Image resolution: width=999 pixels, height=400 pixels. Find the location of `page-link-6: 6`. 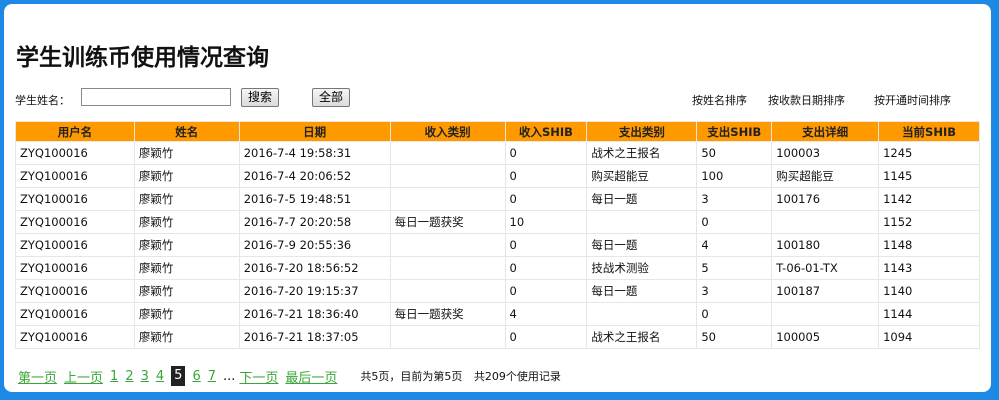

page-link-6: 6 is located at coordinates (196, 376).